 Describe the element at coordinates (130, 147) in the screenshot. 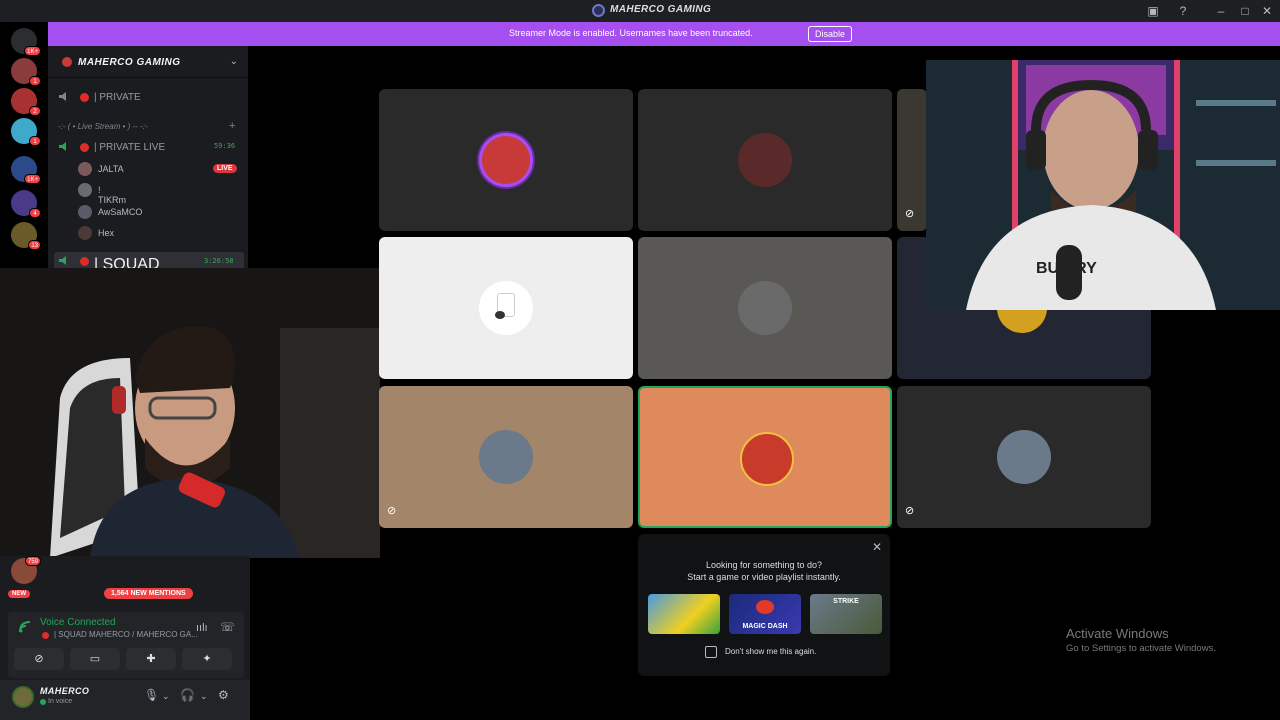

I see `channel-label: | PRIVATE LIVE` at that location.